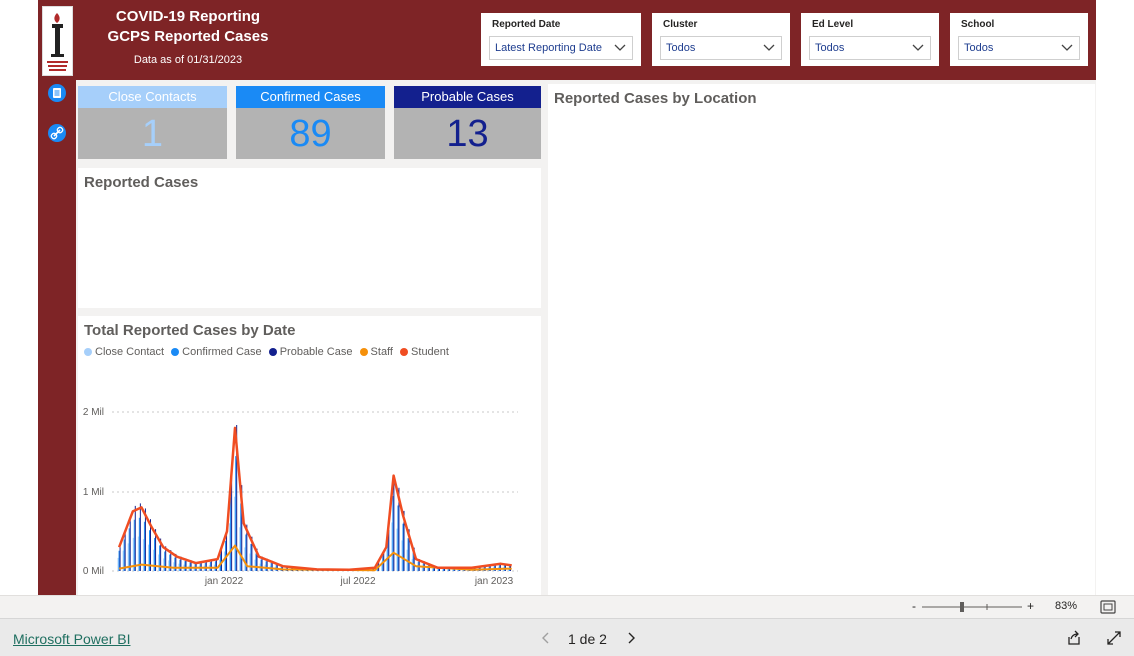 This screenshot has height=656, width=1134. Describe the element at coordinates (310, 134) in the screenshot. I see `card-value: 89` at that location.